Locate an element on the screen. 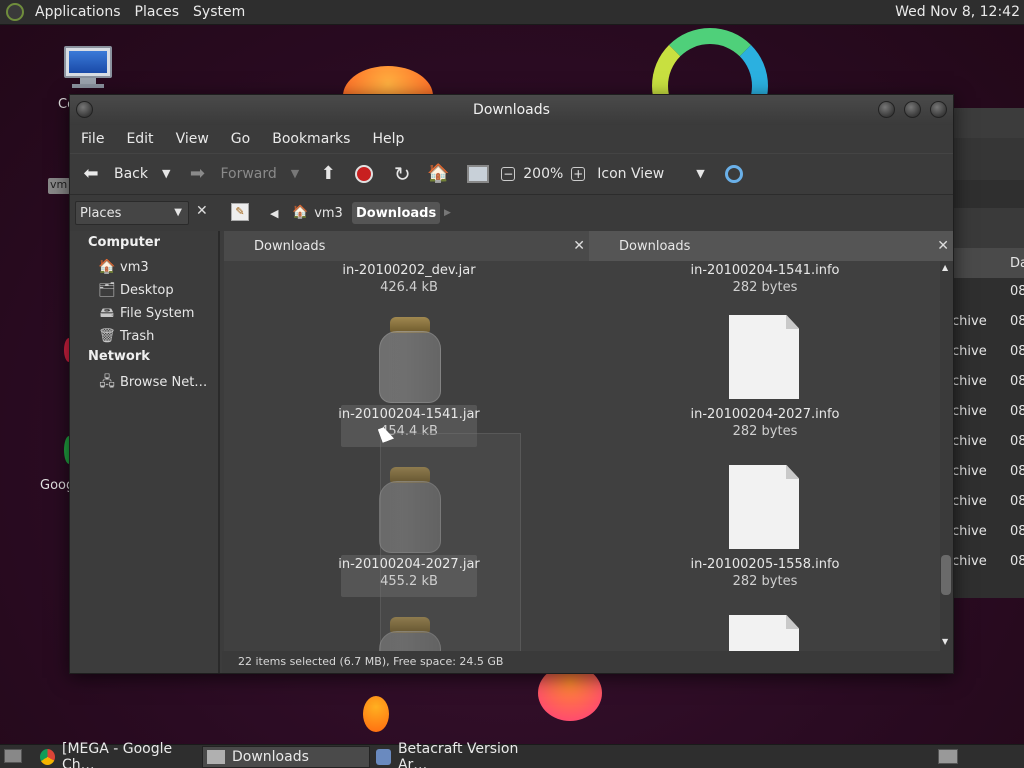  scrollbar-thumb is located at coordinates (946, 575).